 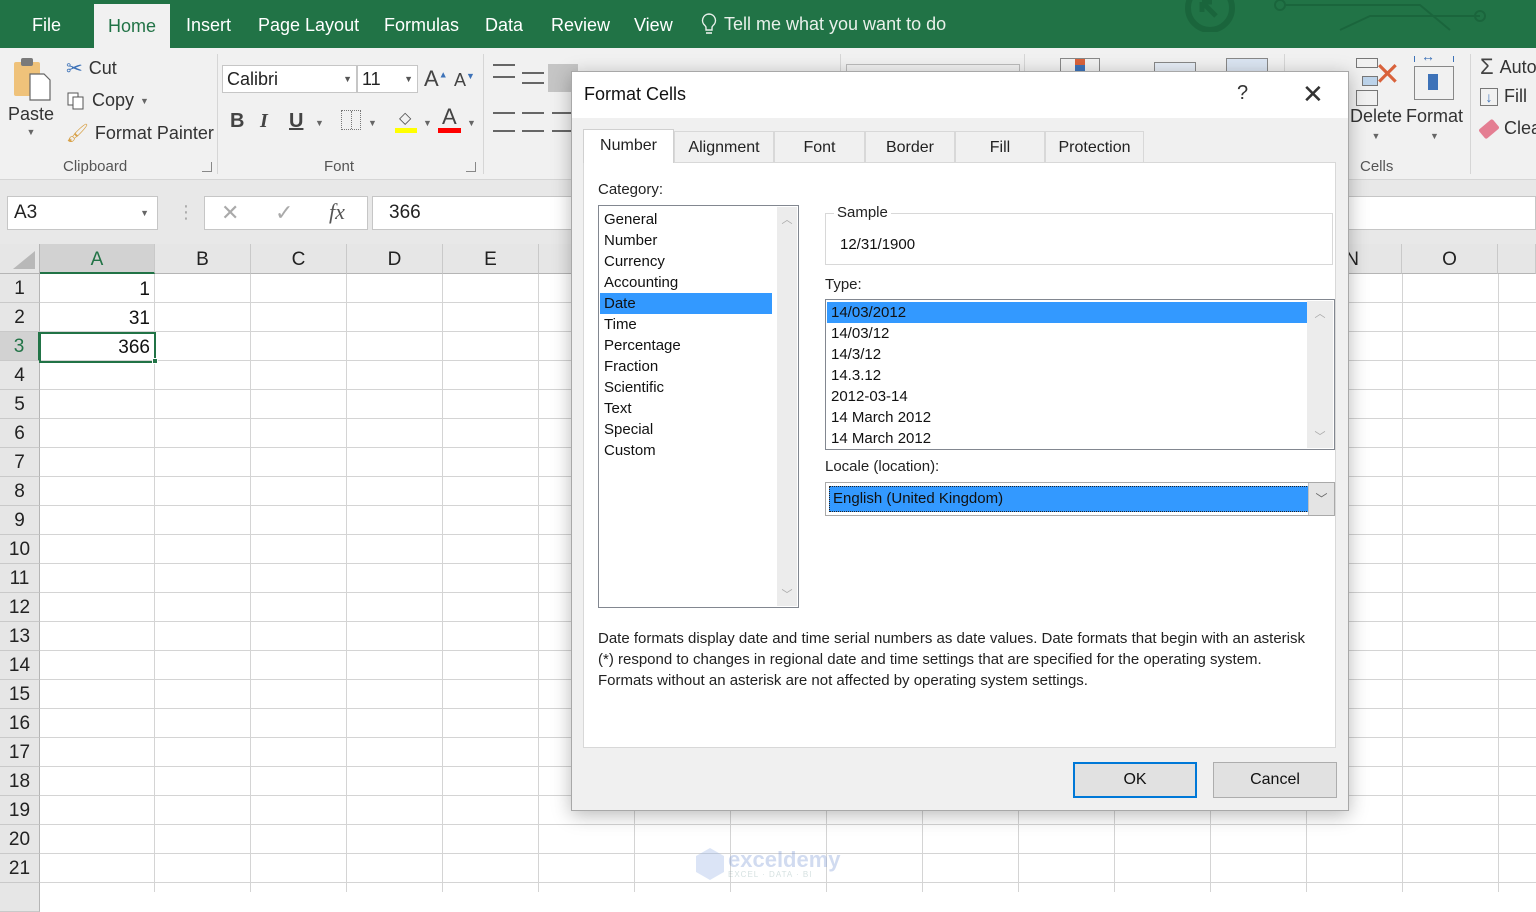 What do you see at coordinates (1094, 147) in the screenshot?
I see `tab-protection: Protection` at bounding box center [1094, 147].